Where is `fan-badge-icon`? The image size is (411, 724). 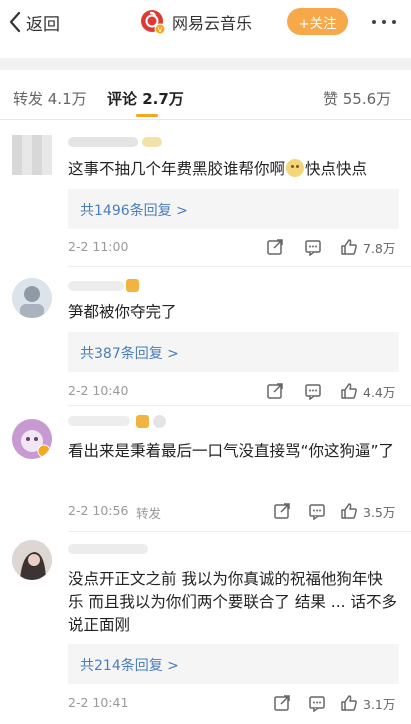
fan-badge-icon is located at coordinates (159, 421).